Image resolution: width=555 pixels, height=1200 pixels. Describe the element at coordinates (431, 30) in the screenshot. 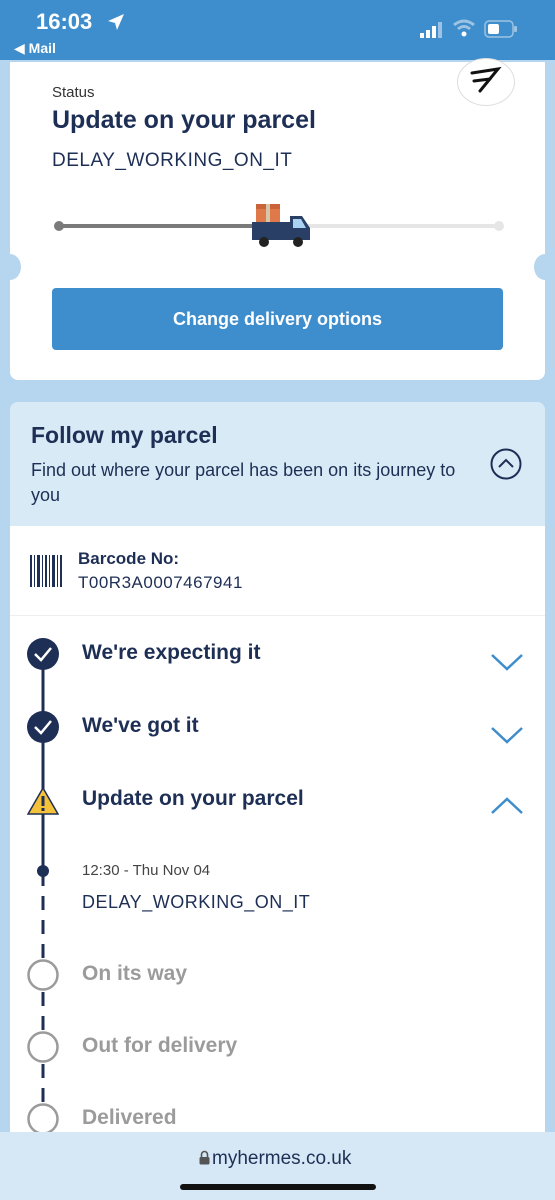

I see `cellular-signal-icon` at that location.